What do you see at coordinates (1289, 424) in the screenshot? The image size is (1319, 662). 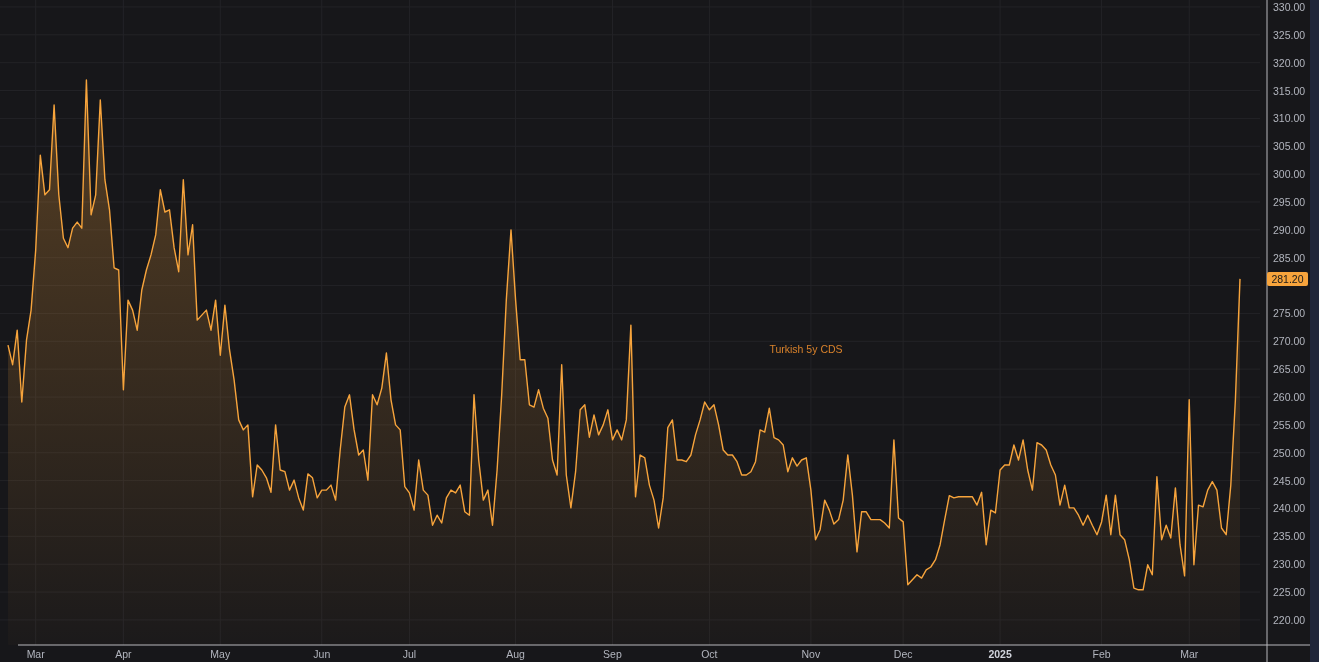 I see `axis-label: 255.00` at bounding box center [1289, 424].